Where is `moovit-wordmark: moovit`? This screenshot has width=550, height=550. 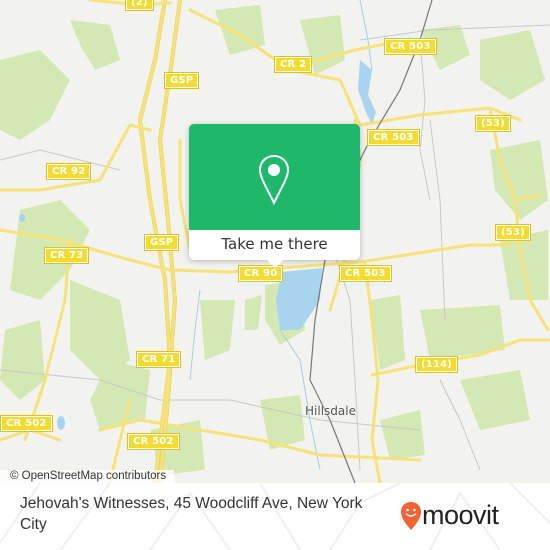 moovit-wordmark: moovit is located at coordinates (460, 515).